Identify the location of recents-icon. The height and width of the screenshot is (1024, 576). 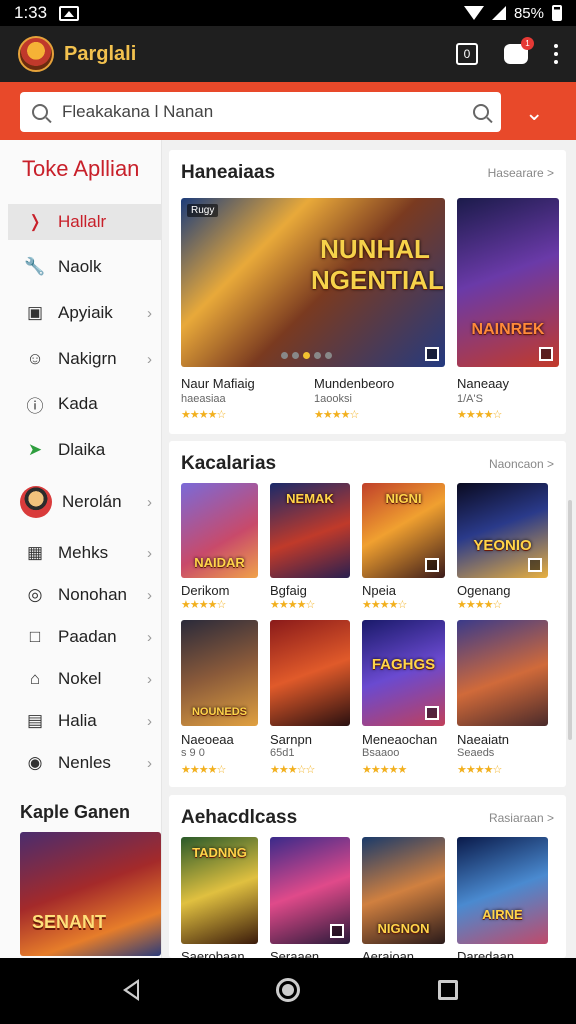
(448, 990).